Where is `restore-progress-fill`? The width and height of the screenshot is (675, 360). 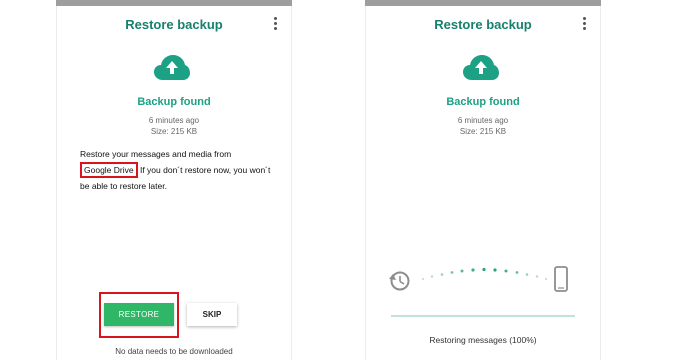
restore-progress-fill is located at coordinates (483, 316).